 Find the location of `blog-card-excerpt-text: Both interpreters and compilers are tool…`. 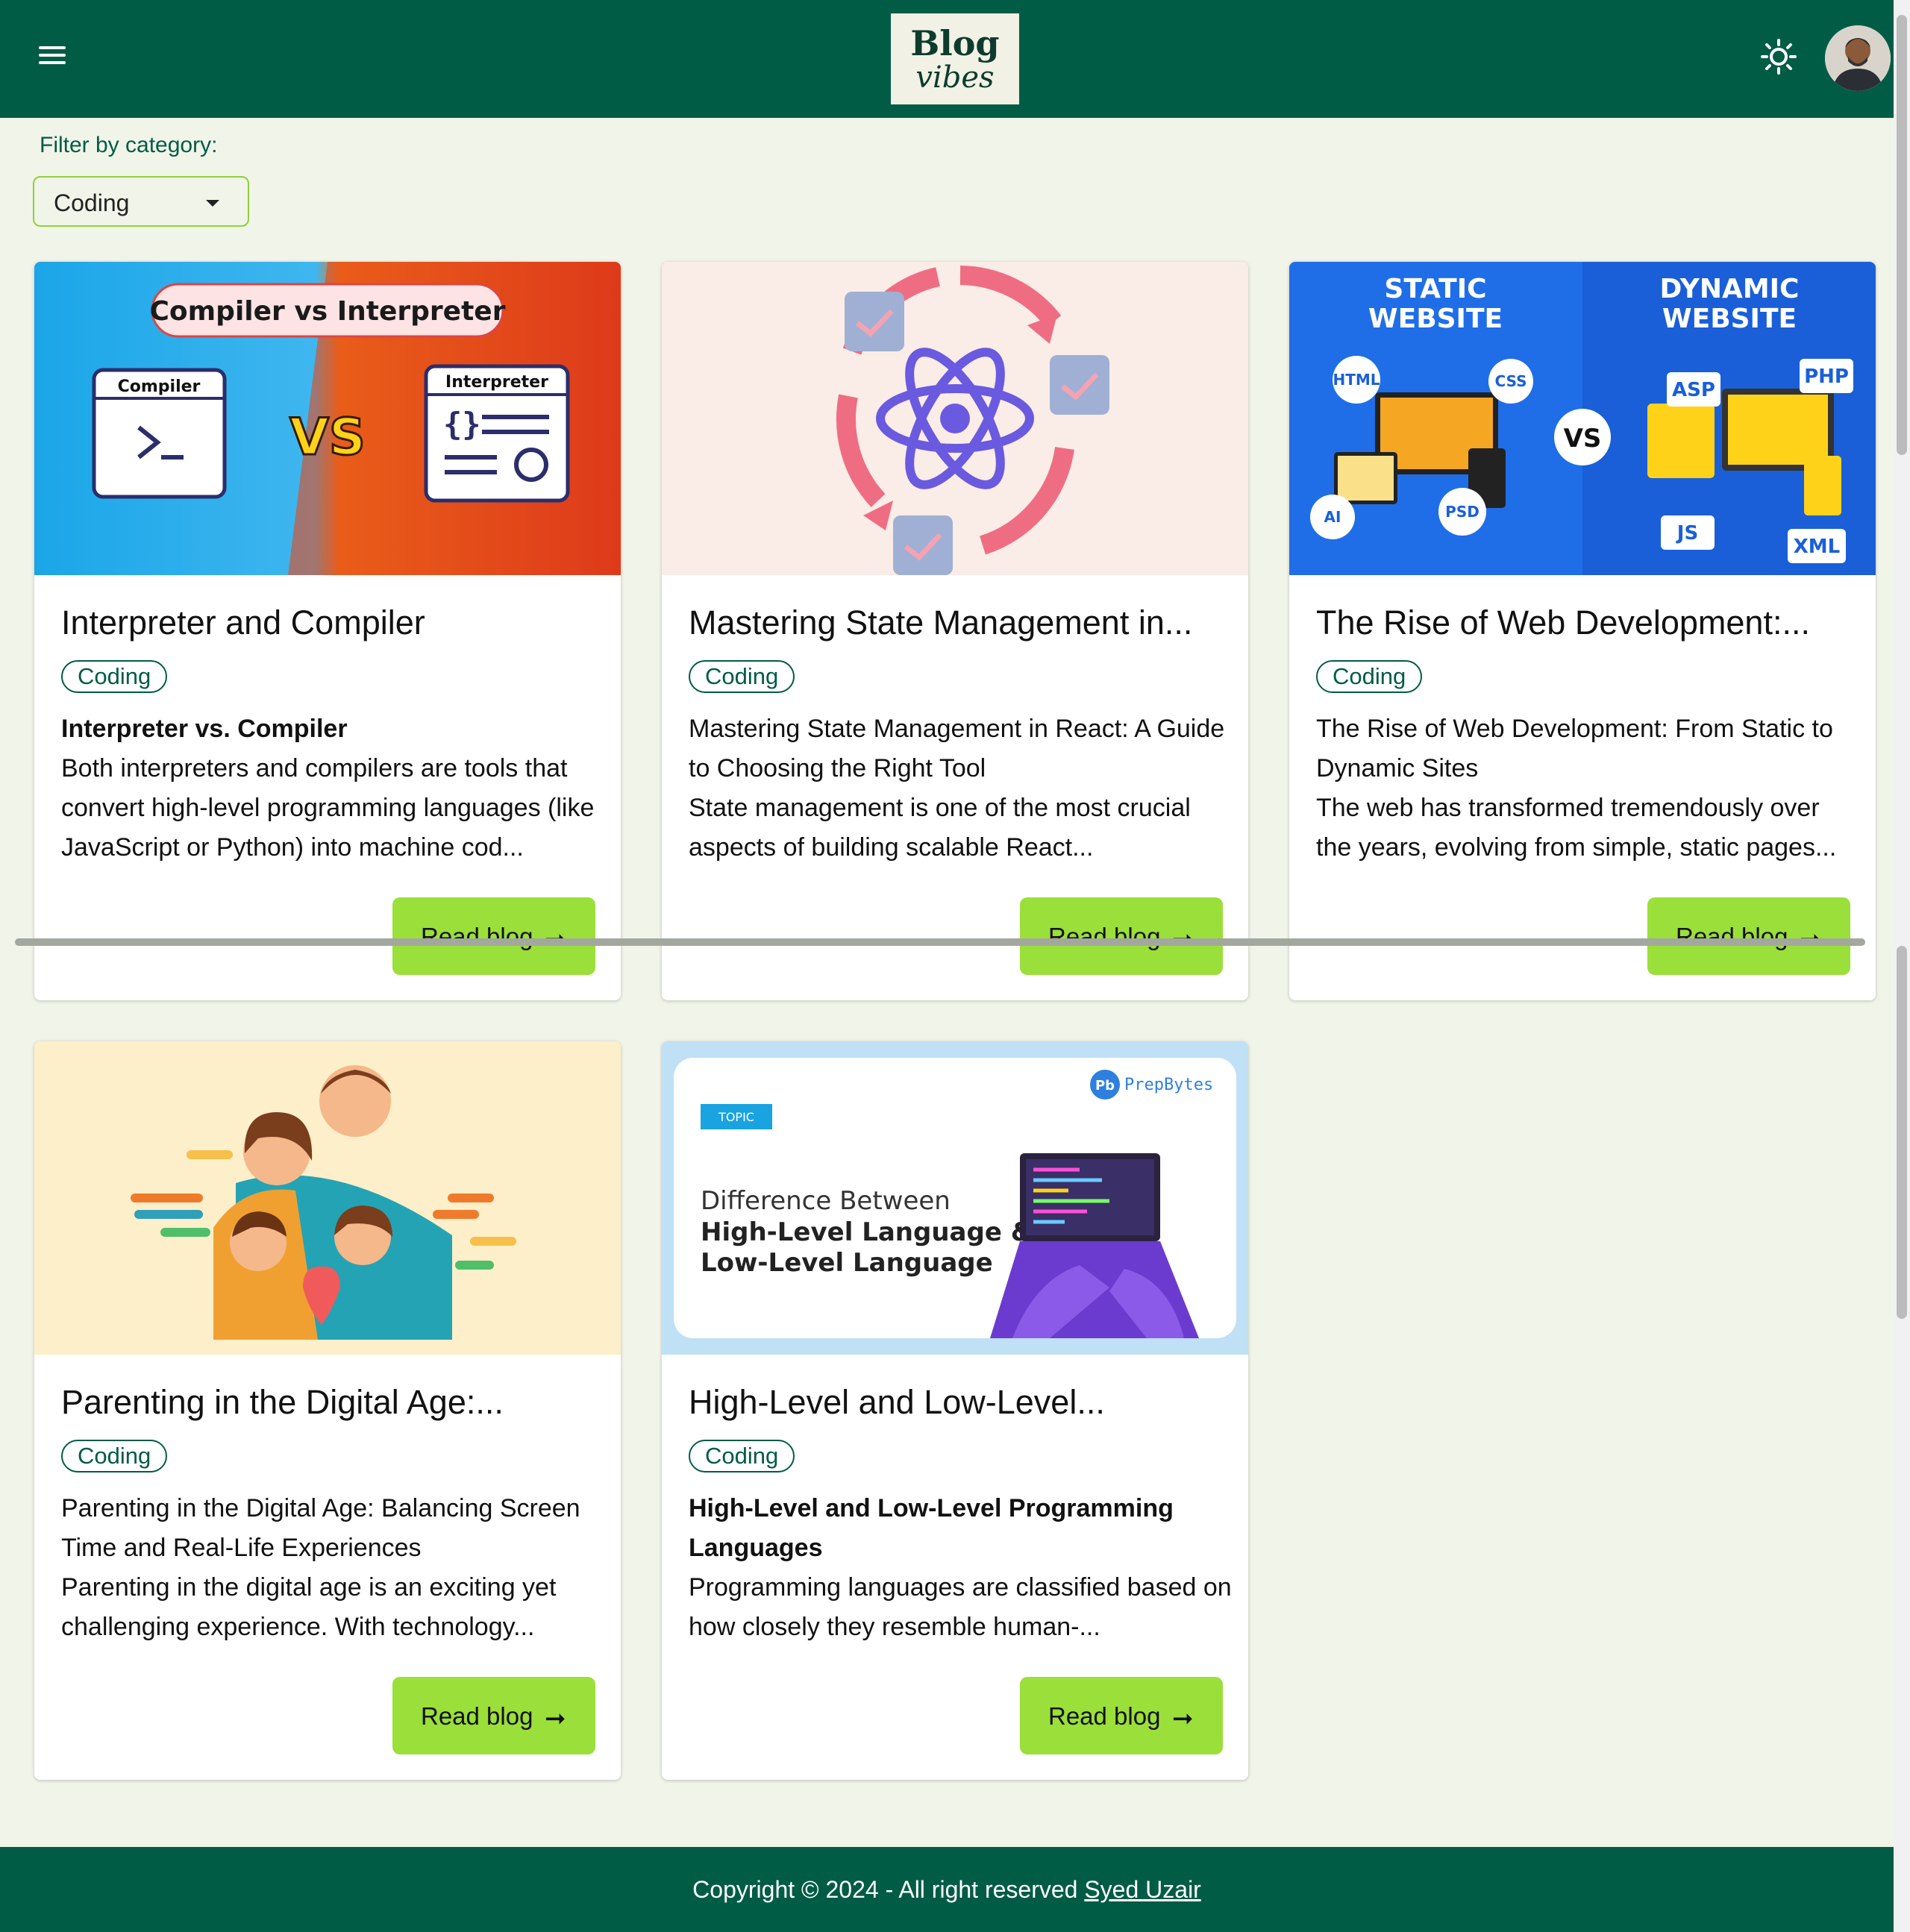

blog-card-excerpt-text: Both interpreters and compilers are tool… is located at coordinates (328, 808).